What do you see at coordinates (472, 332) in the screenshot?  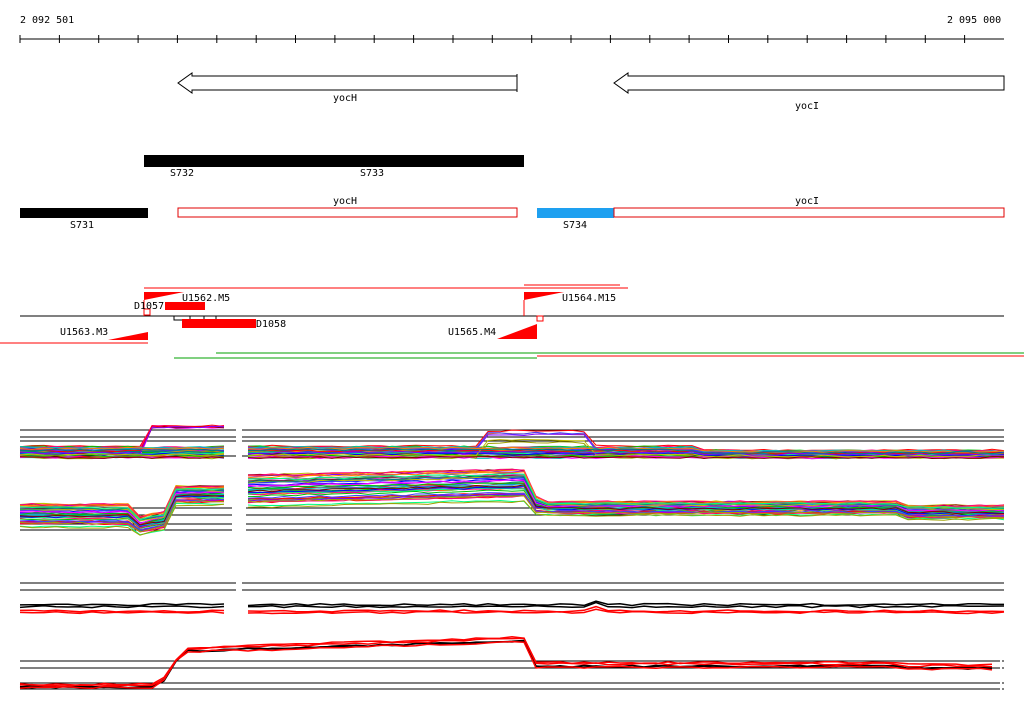 I see `feature-label-U1565.M4: U1565.M4` at bounding box center [472, 332].